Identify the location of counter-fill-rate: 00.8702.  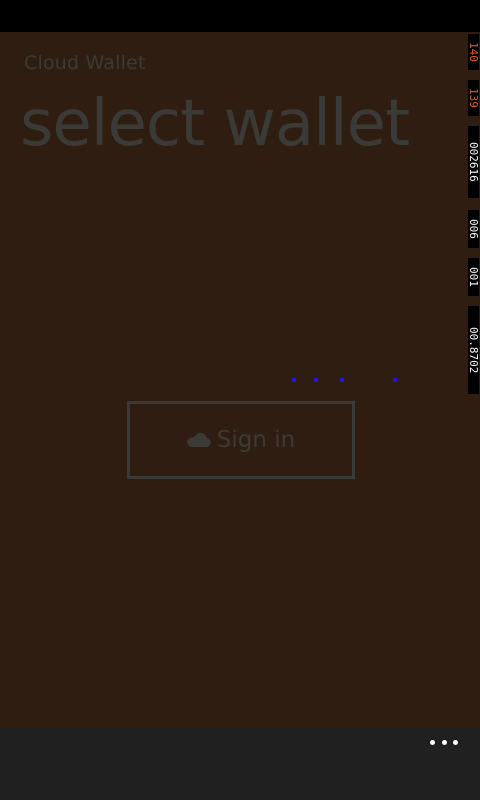
(473, 350).